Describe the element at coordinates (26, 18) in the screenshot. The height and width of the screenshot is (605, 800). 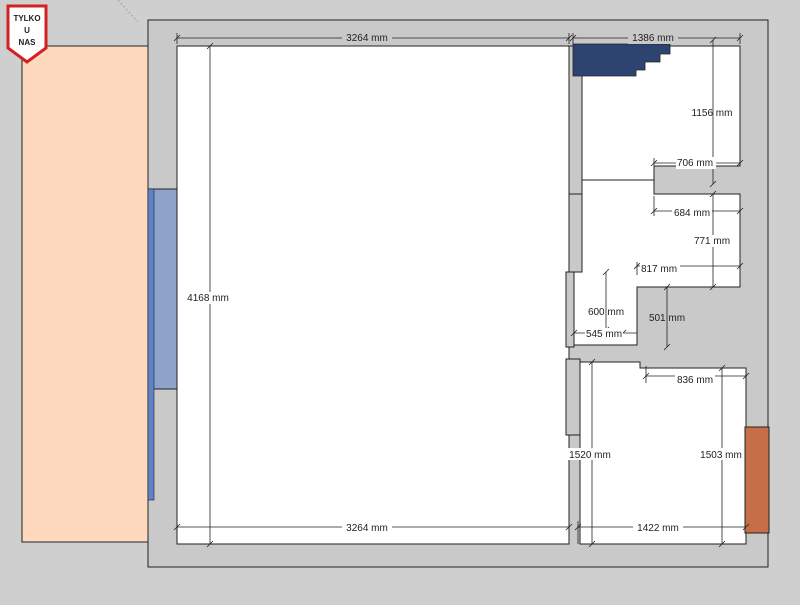
I see `logo-line-1: TYLKO` at that location.